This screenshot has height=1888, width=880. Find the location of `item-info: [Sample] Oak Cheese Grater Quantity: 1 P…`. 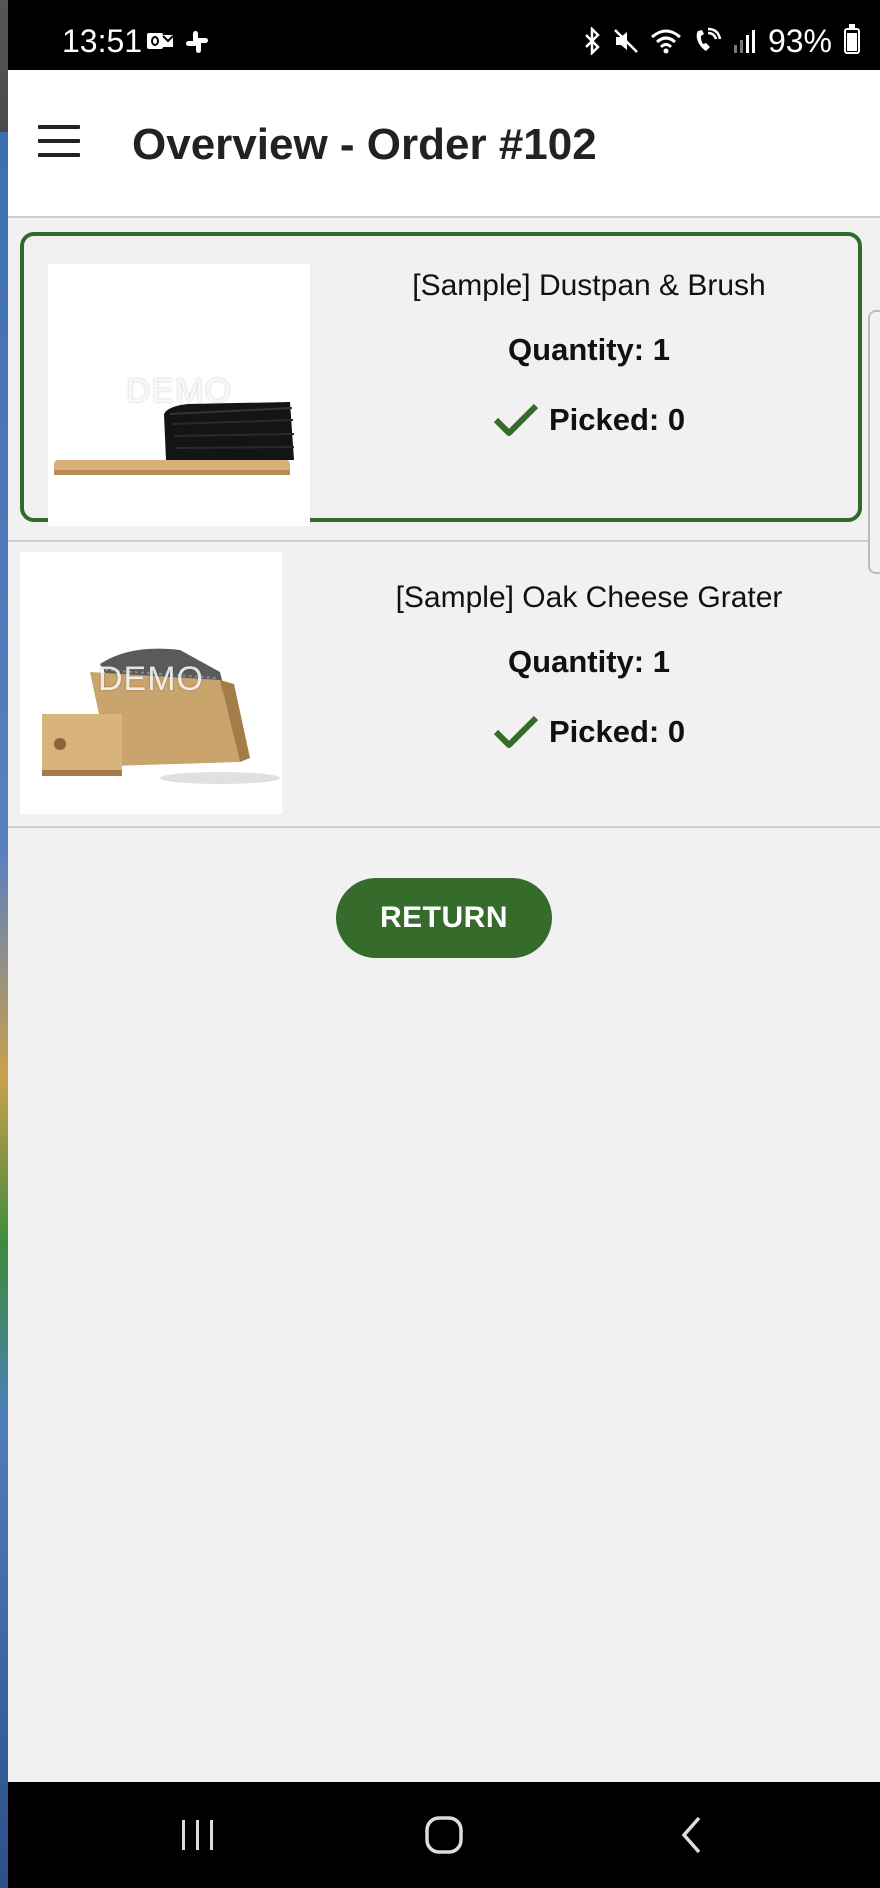

item-info: [Sample] Oak Cheese Grater Quantity: 1 P… is located at coordinates (589, 665).